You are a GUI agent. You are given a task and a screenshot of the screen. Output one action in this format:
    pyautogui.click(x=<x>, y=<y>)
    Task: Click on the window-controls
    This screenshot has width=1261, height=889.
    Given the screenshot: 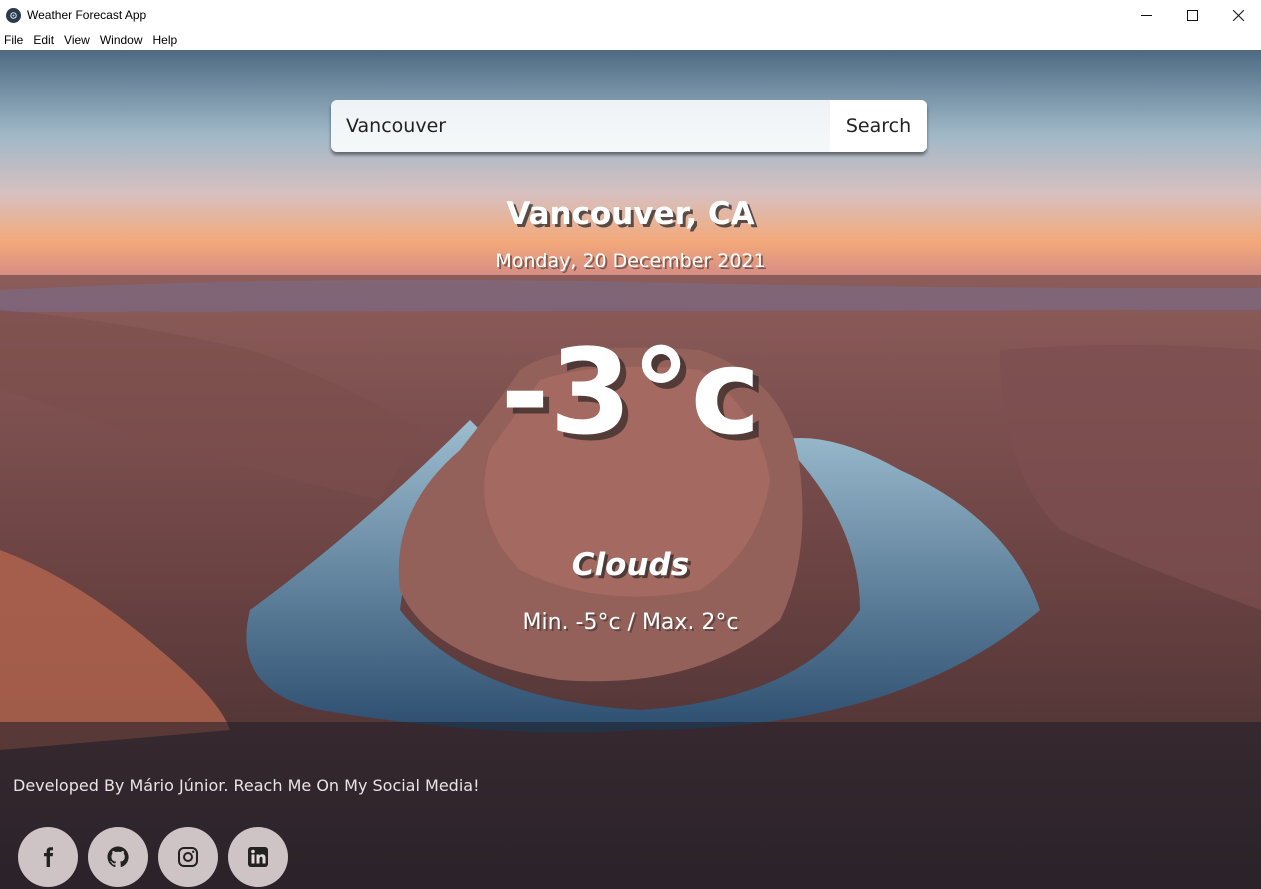 What is the action you would take?
    pyautogui.click(x=1192, y=15)
    